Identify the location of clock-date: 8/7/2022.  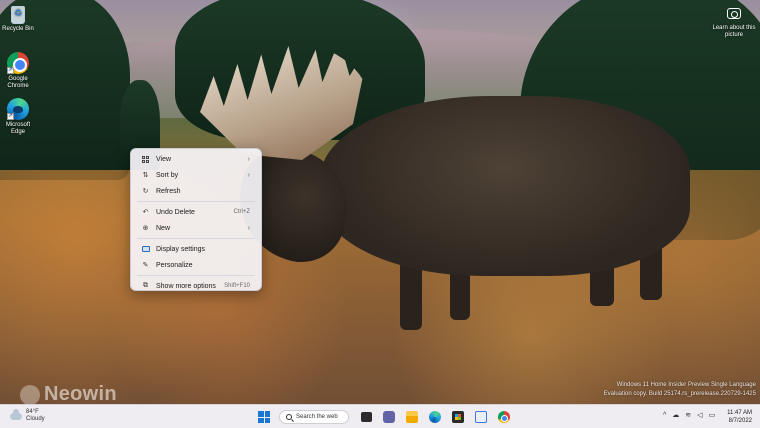
(740, 421).